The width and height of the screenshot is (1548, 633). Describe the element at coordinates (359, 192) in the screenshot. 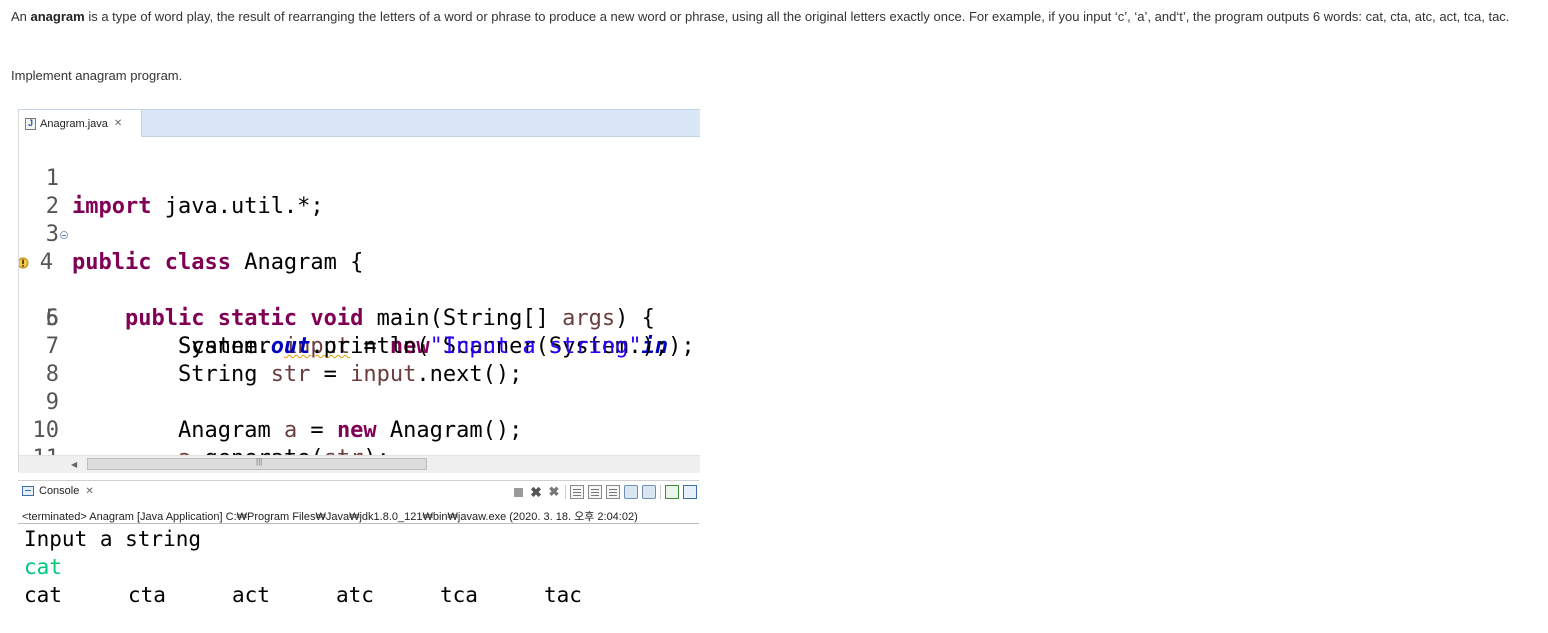

I see `code-line: 2` at that location.